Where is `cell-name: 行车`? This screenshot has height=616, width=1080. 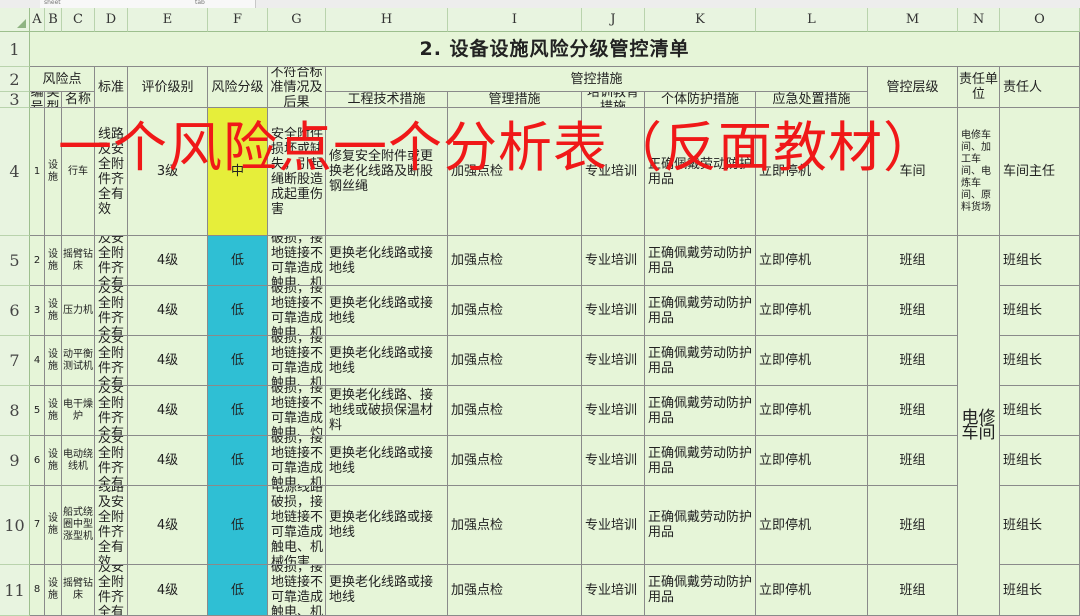 cell-name: 行车 is located at coordinates (78, 172).